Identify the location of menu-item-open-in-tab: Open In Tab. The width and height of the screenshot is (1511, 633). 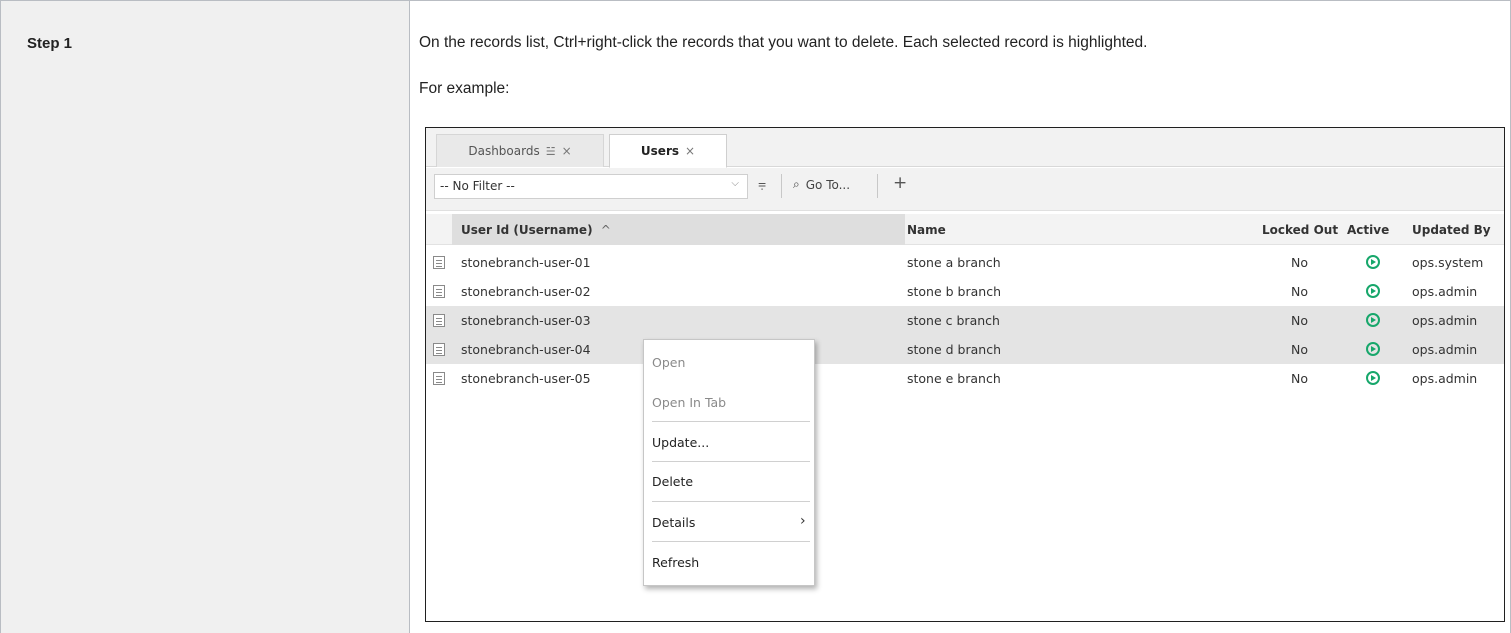
(689, 402).